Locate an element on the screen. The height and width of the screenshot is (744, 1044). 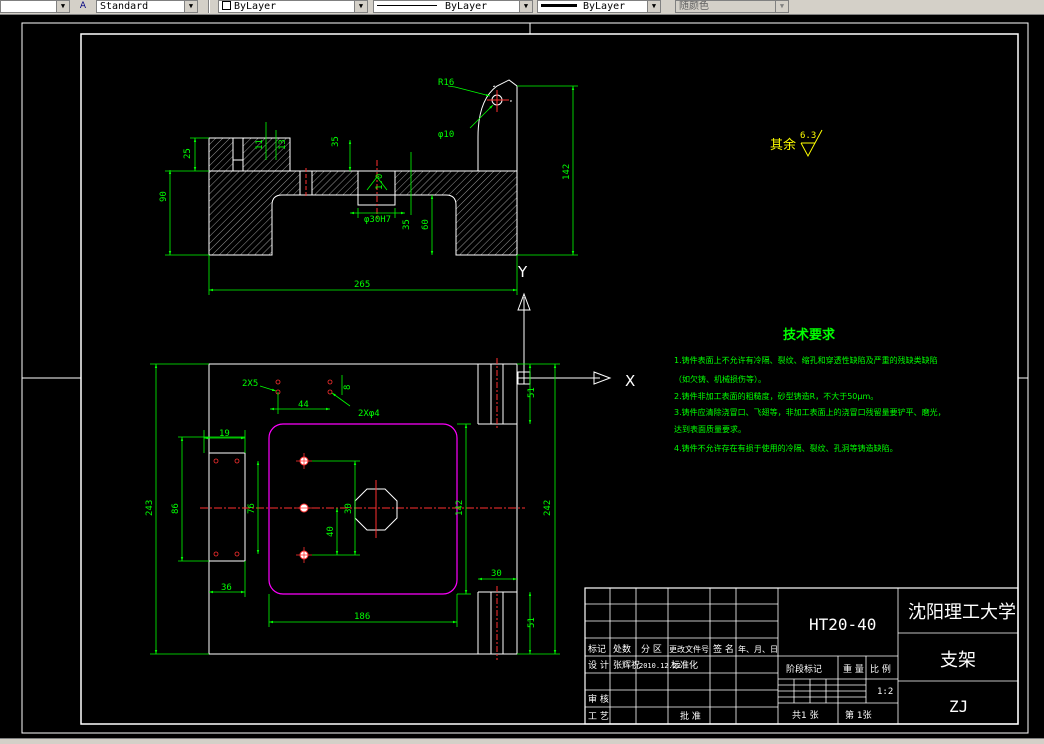
dim-2xphi4: 2Xφ4 is located at coordinates (369, 414).